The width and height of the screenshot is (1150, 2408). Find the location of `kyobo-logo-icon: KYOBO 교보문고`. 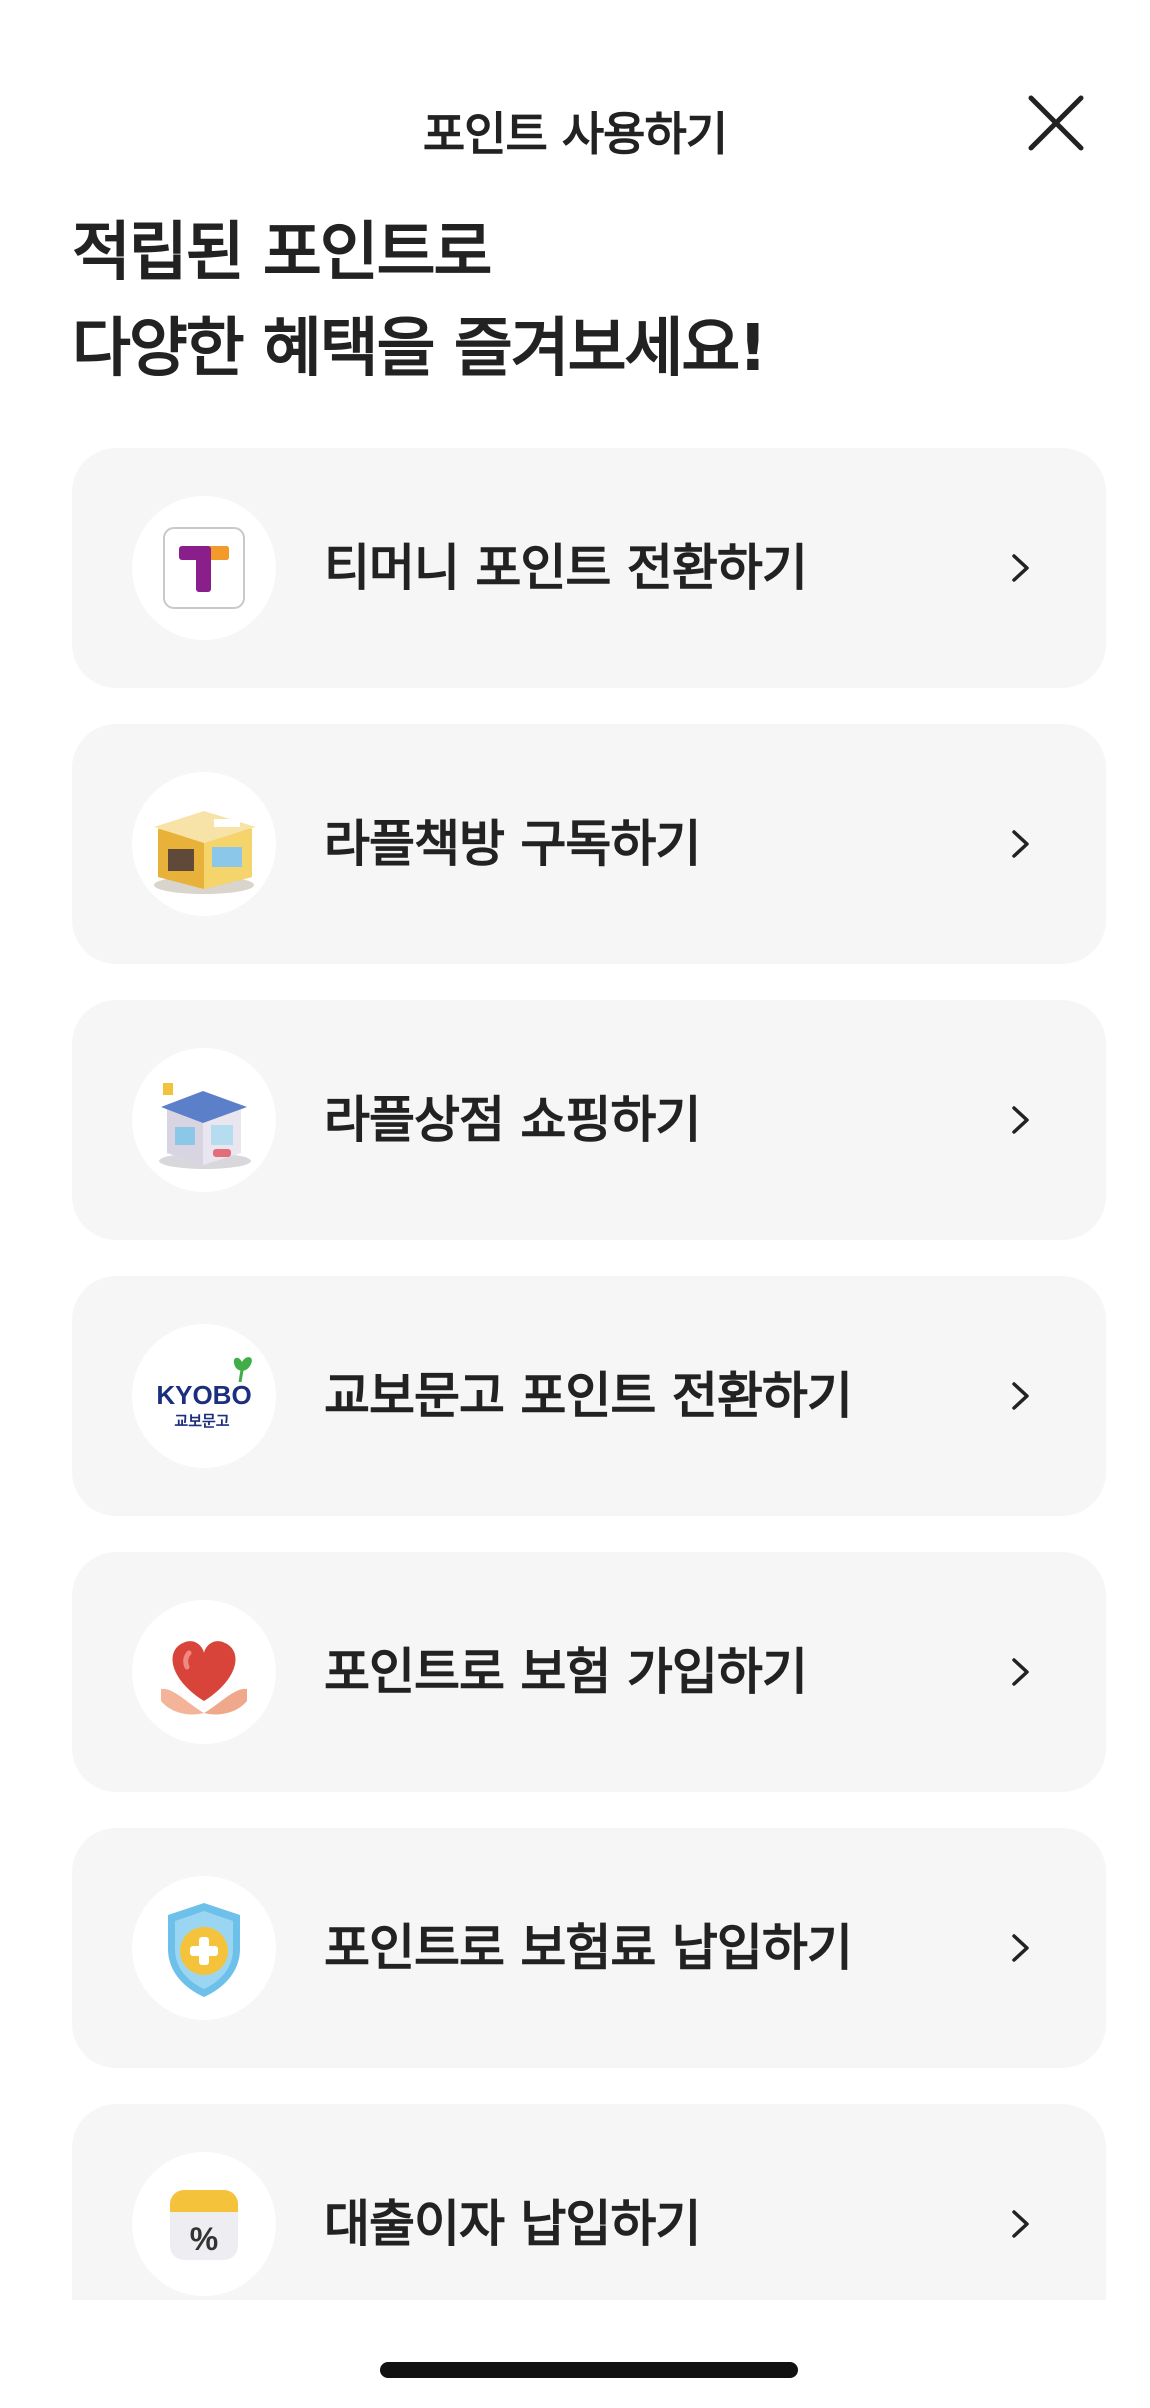

kyobo-logo-icon: KYOBO 교보문고 is located at coordinates (204, 1396).